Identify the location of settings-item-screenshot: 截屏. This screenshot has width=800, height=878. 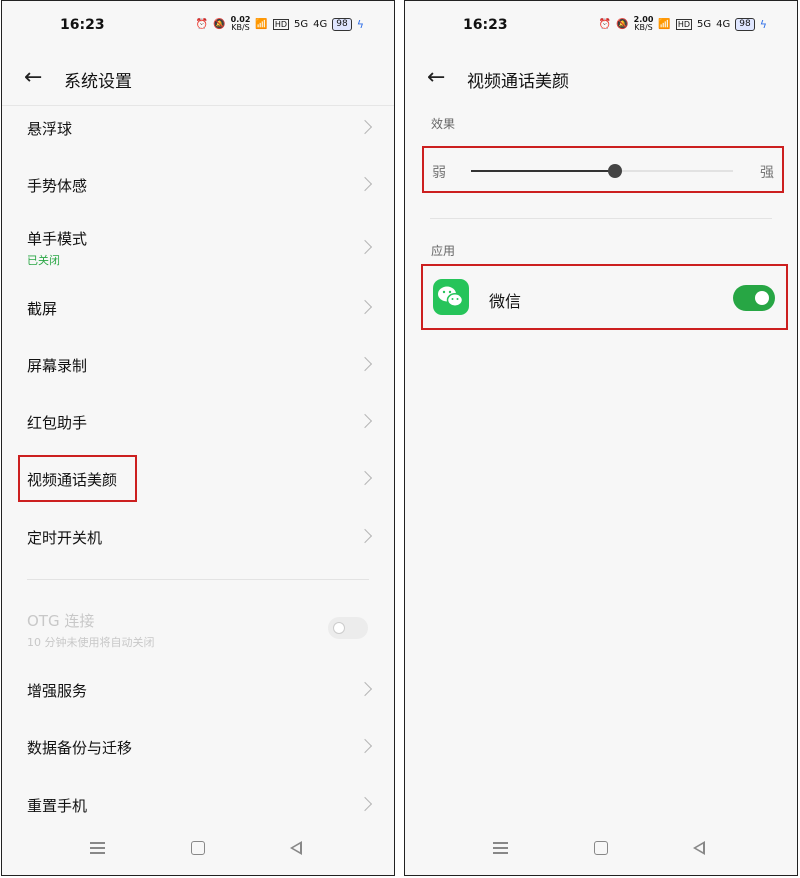
(198, 310).